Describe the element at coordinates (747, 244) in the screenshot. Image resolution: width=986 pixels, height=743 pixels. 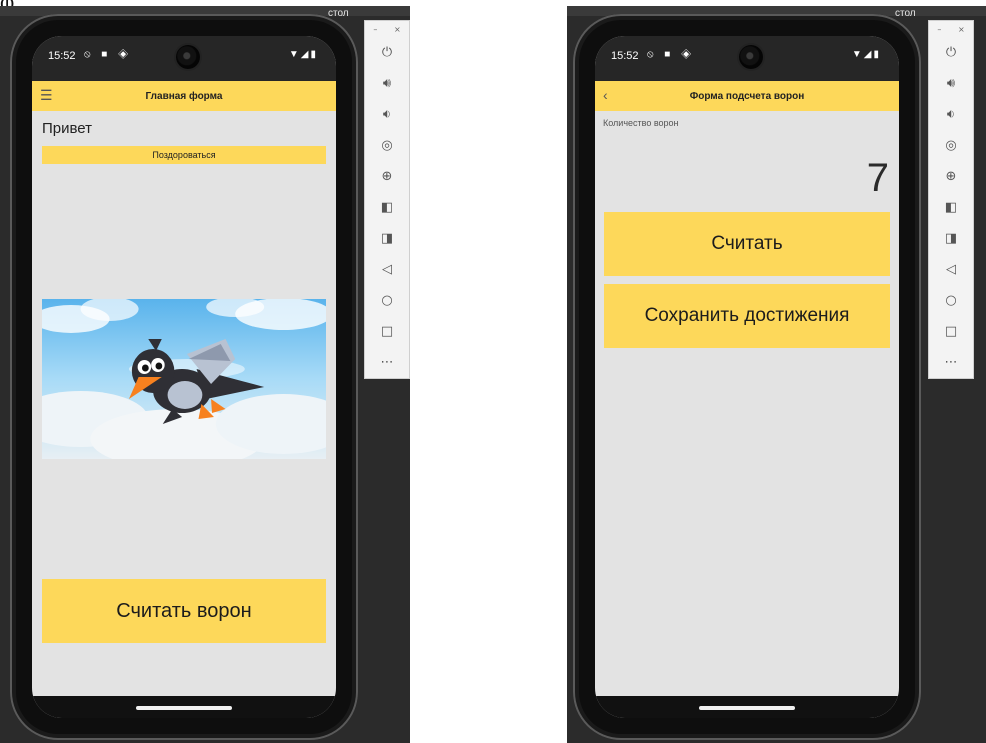
I see `count-button: Считать` at that location.